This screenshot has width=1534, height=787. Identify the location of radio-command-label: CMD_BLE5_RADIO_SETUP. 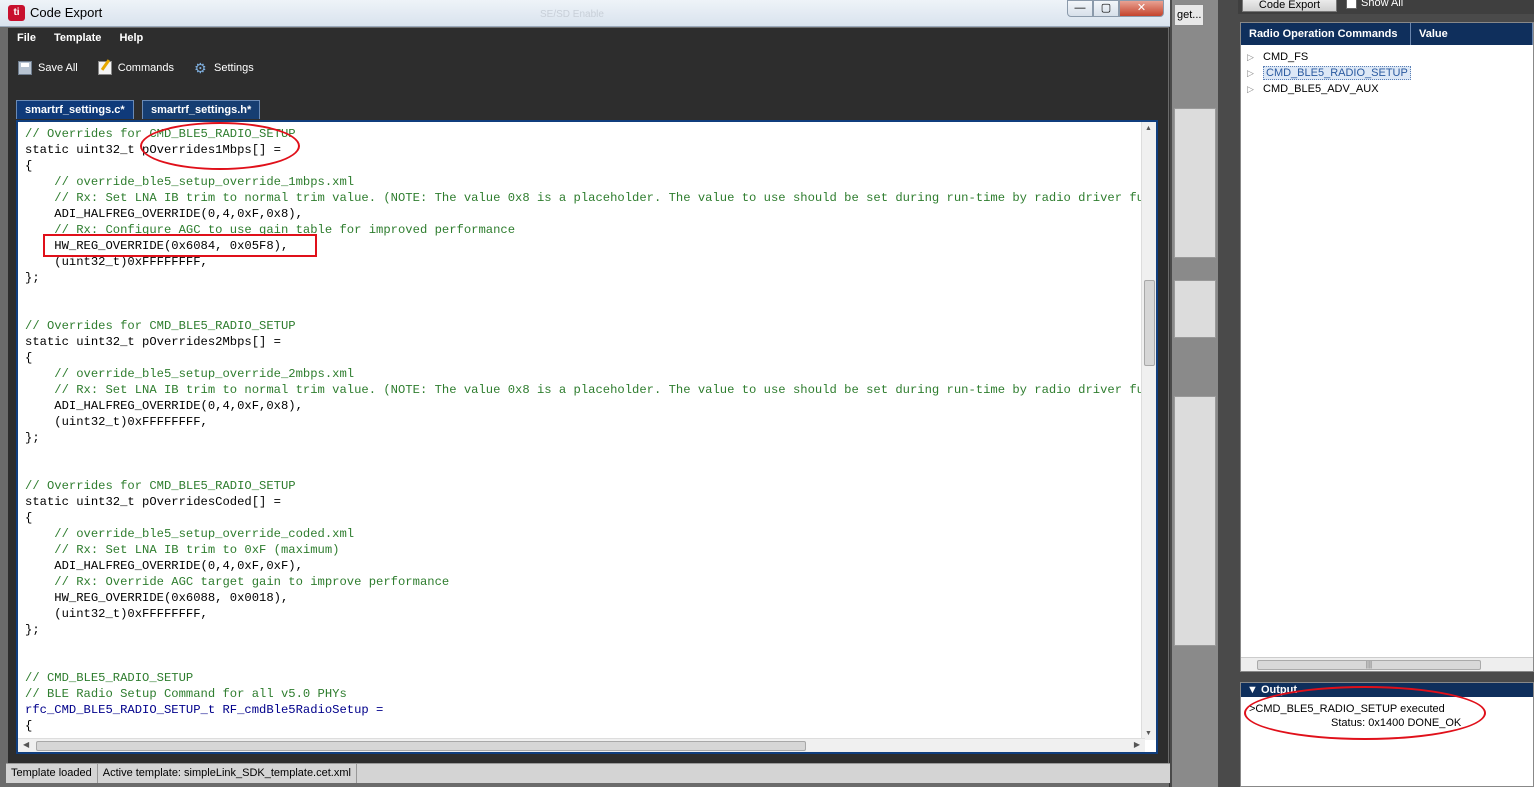
(1337, 73).